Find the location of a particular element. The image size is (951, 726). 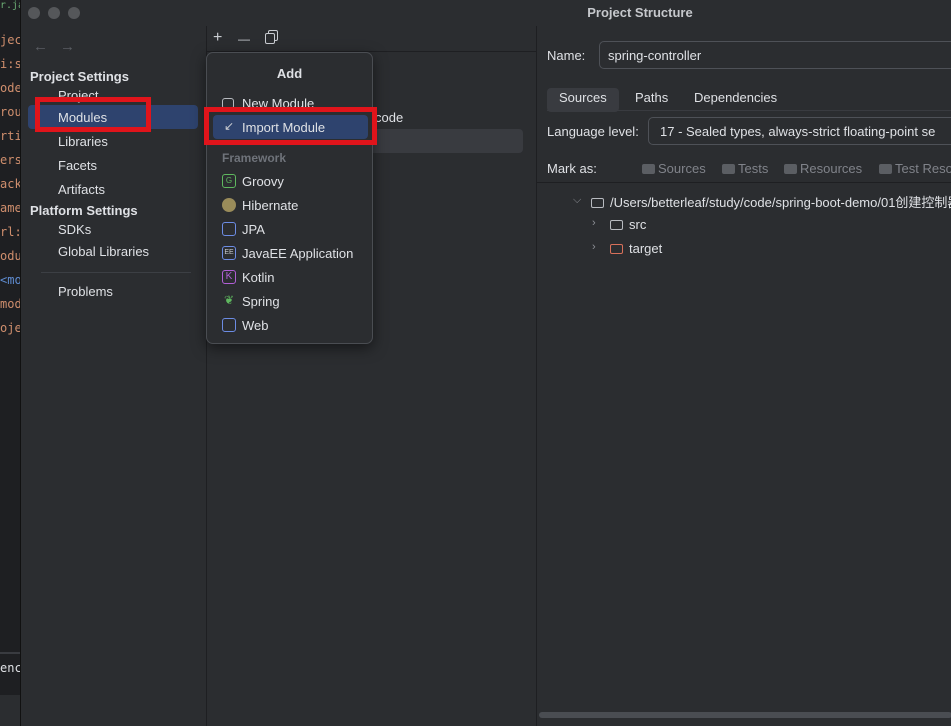

mark-test-resources-button: Test Resourc is located at coordinates (915, 168).